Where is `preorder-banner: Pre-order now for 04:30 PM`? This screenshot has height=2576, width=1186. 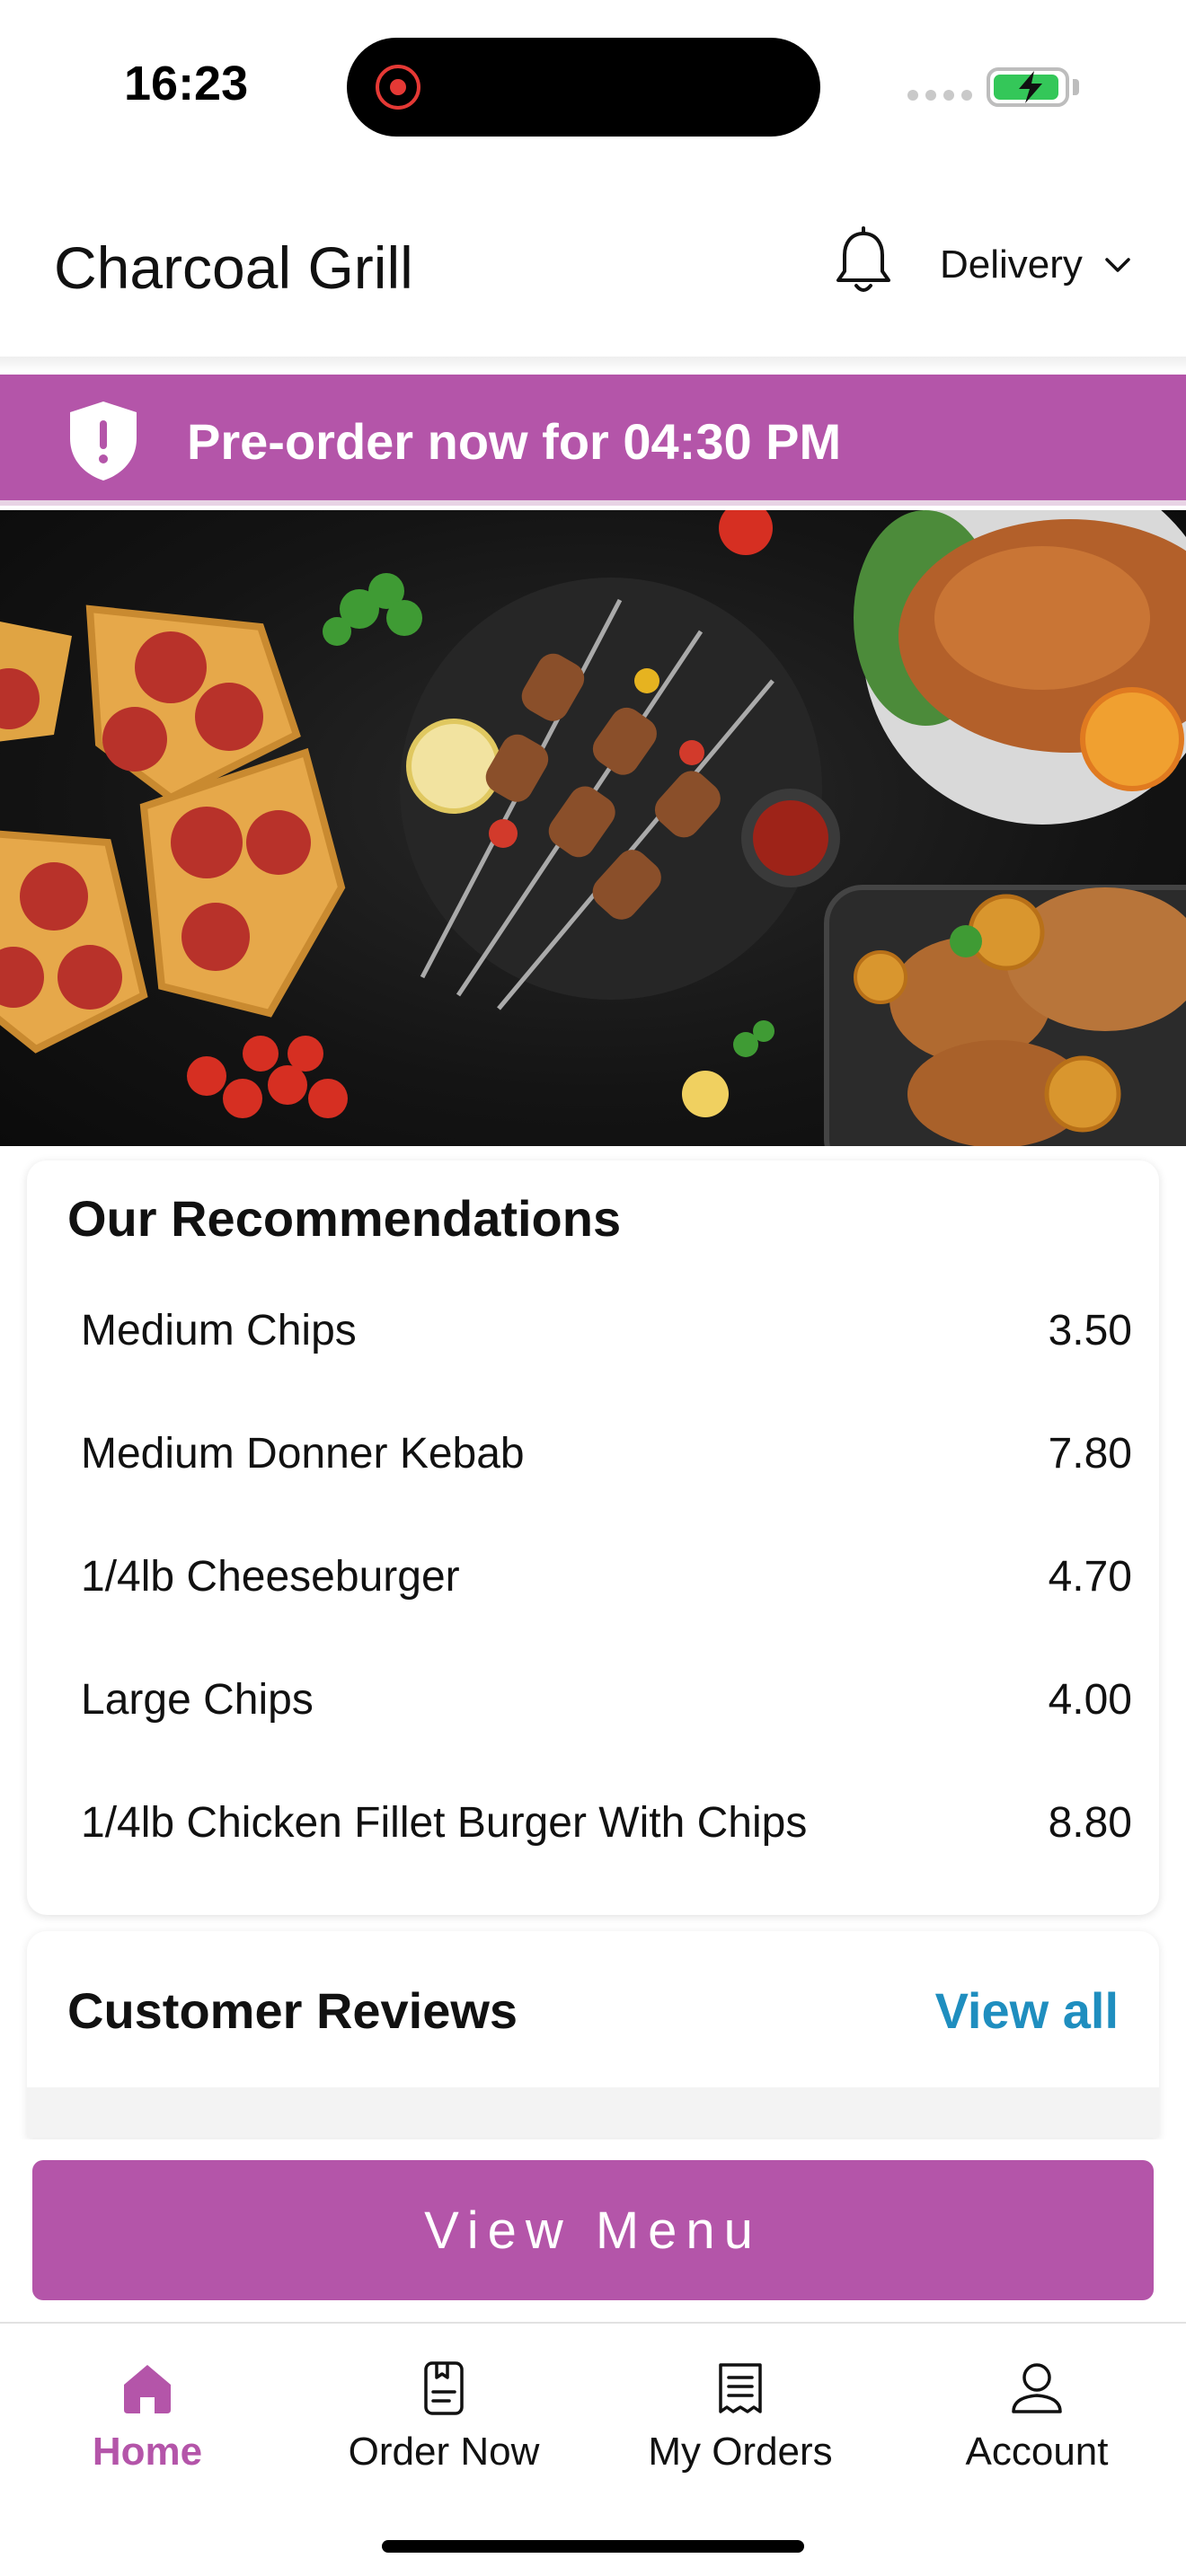 preorder-banner: Pre-order now for 04:30 PM is located at coordinates (593, 440).